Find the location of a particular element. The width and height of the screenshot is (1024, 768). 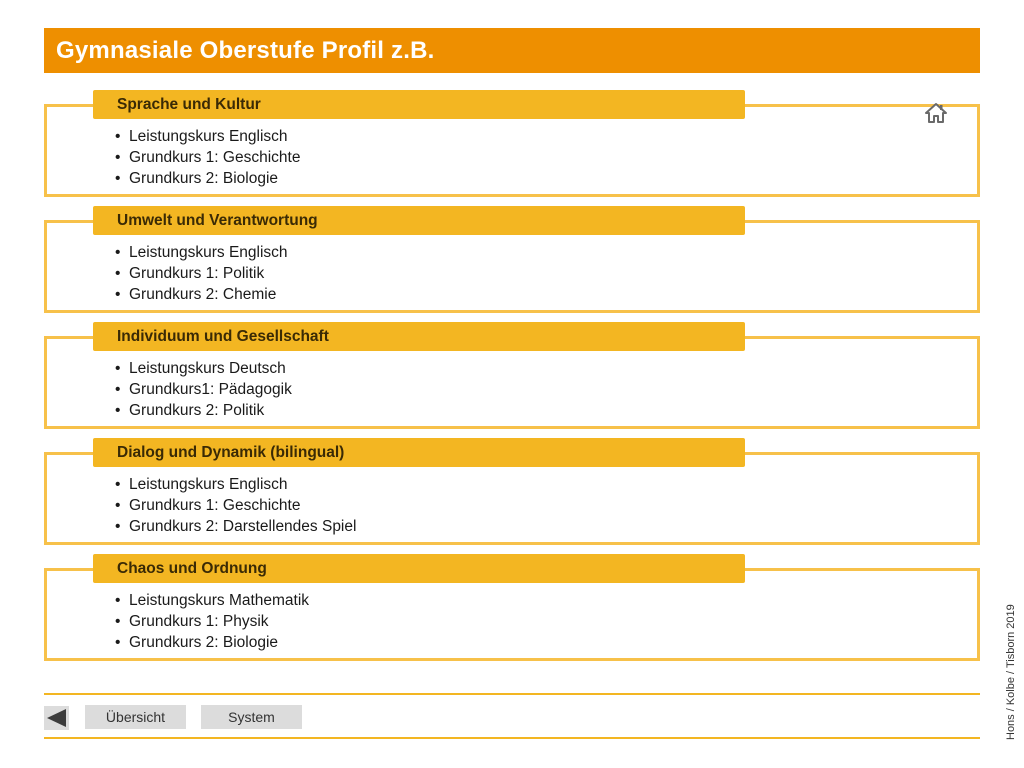

home-icon is located at coordinates (936, 113).